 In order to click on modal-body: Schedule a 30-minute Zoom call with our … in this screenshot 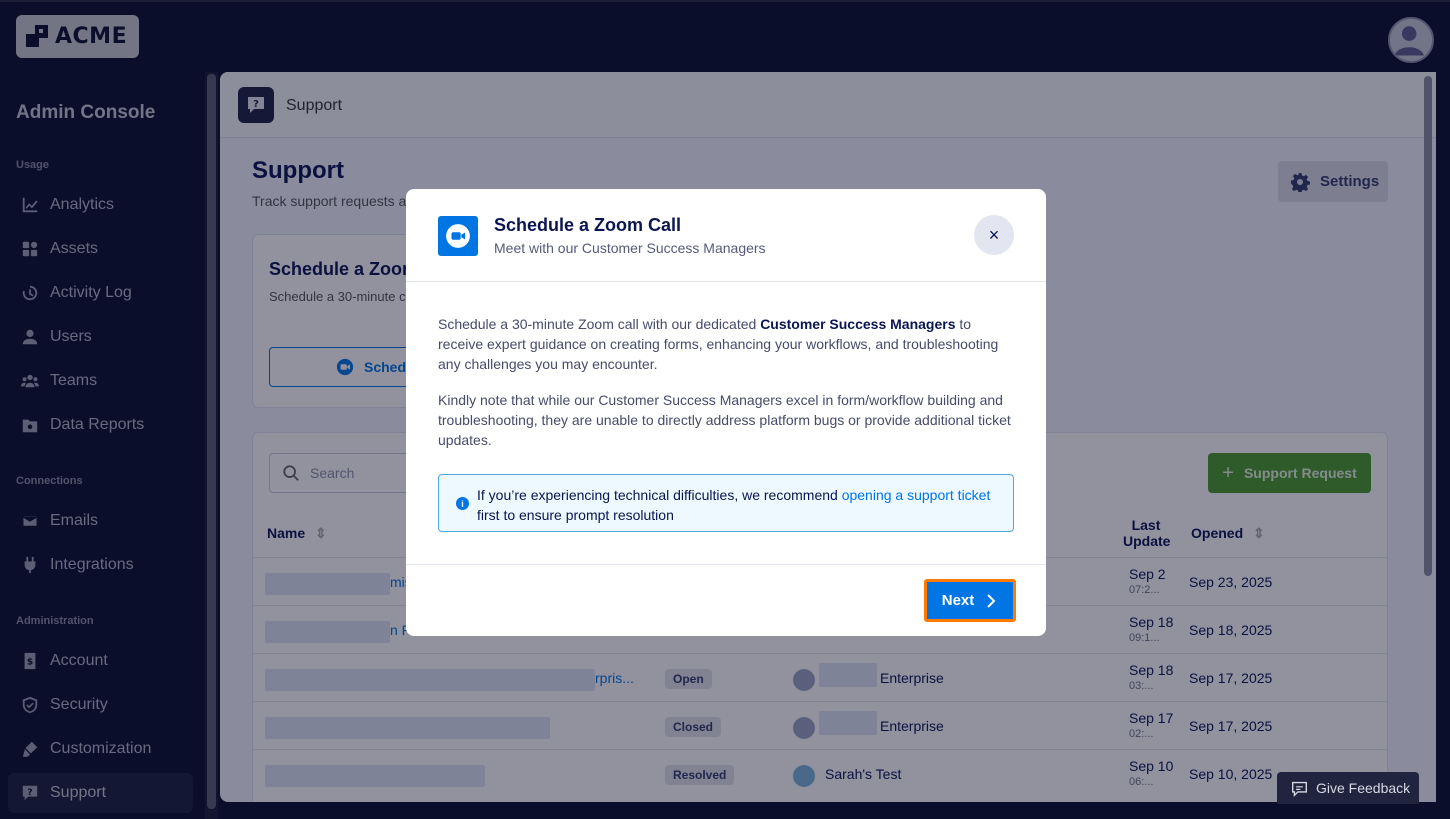, I will do `click(728, 390)`.